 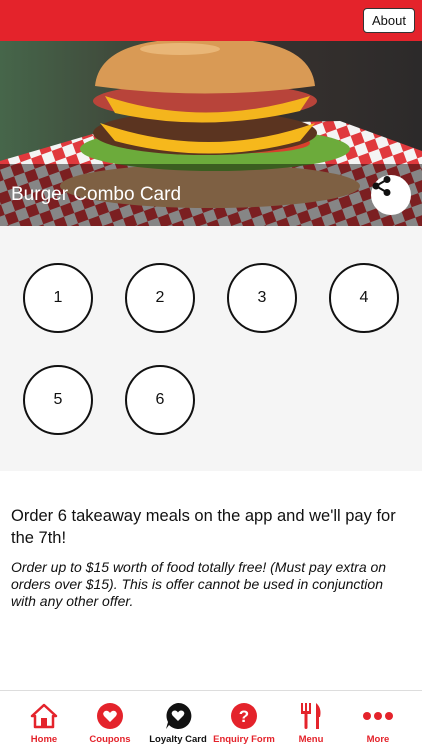 I want to click on tab-coupons: Coupons, so click(x=110, y=721).